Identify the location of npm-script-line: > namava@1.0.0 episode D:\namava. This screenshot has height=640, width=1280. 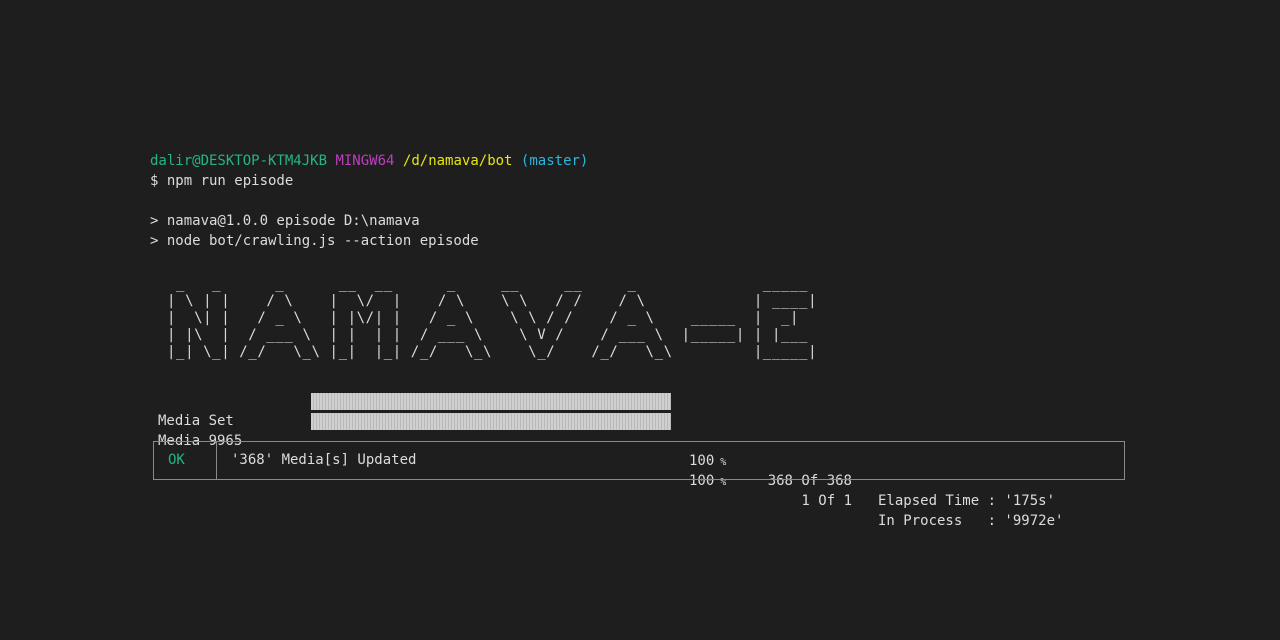
(285, 221).